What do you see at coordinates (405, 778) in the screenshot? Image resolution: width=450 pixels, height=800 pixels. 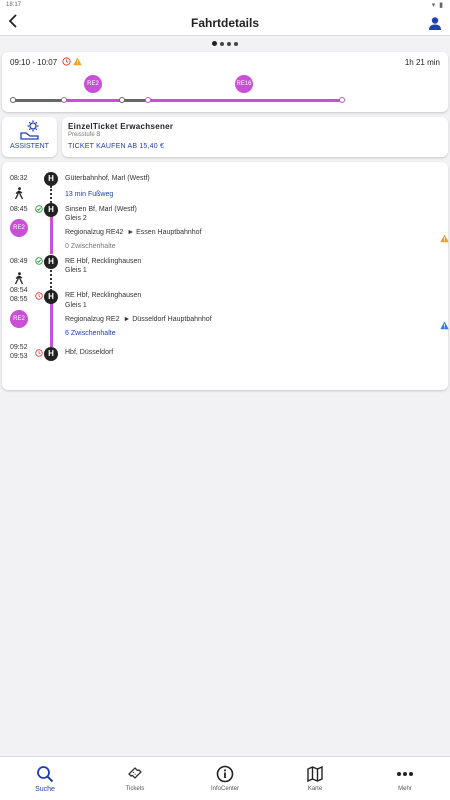 I see `nav-more: Mehr` at bounding box center [405, 778].